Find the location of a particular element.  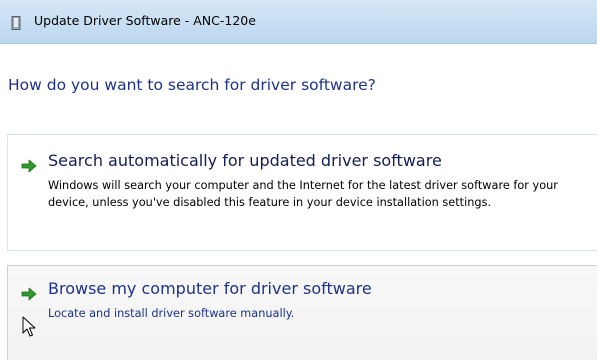

mouse-pointer-icon is located at coordinates (29, 327).